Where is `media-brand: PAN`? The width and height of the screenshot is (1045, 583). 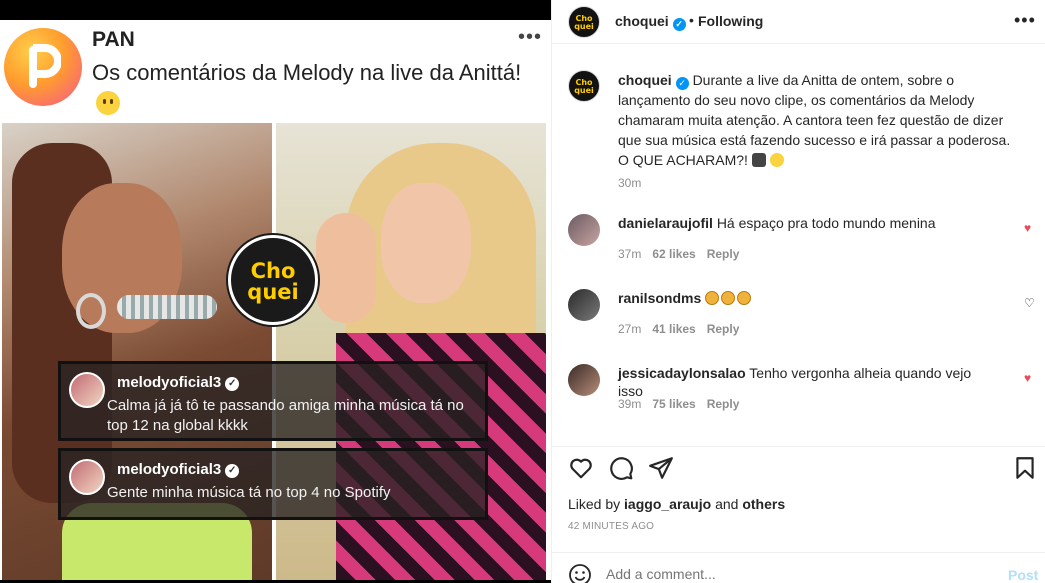 media-brand: PAN is located at coordinates (113, 39).